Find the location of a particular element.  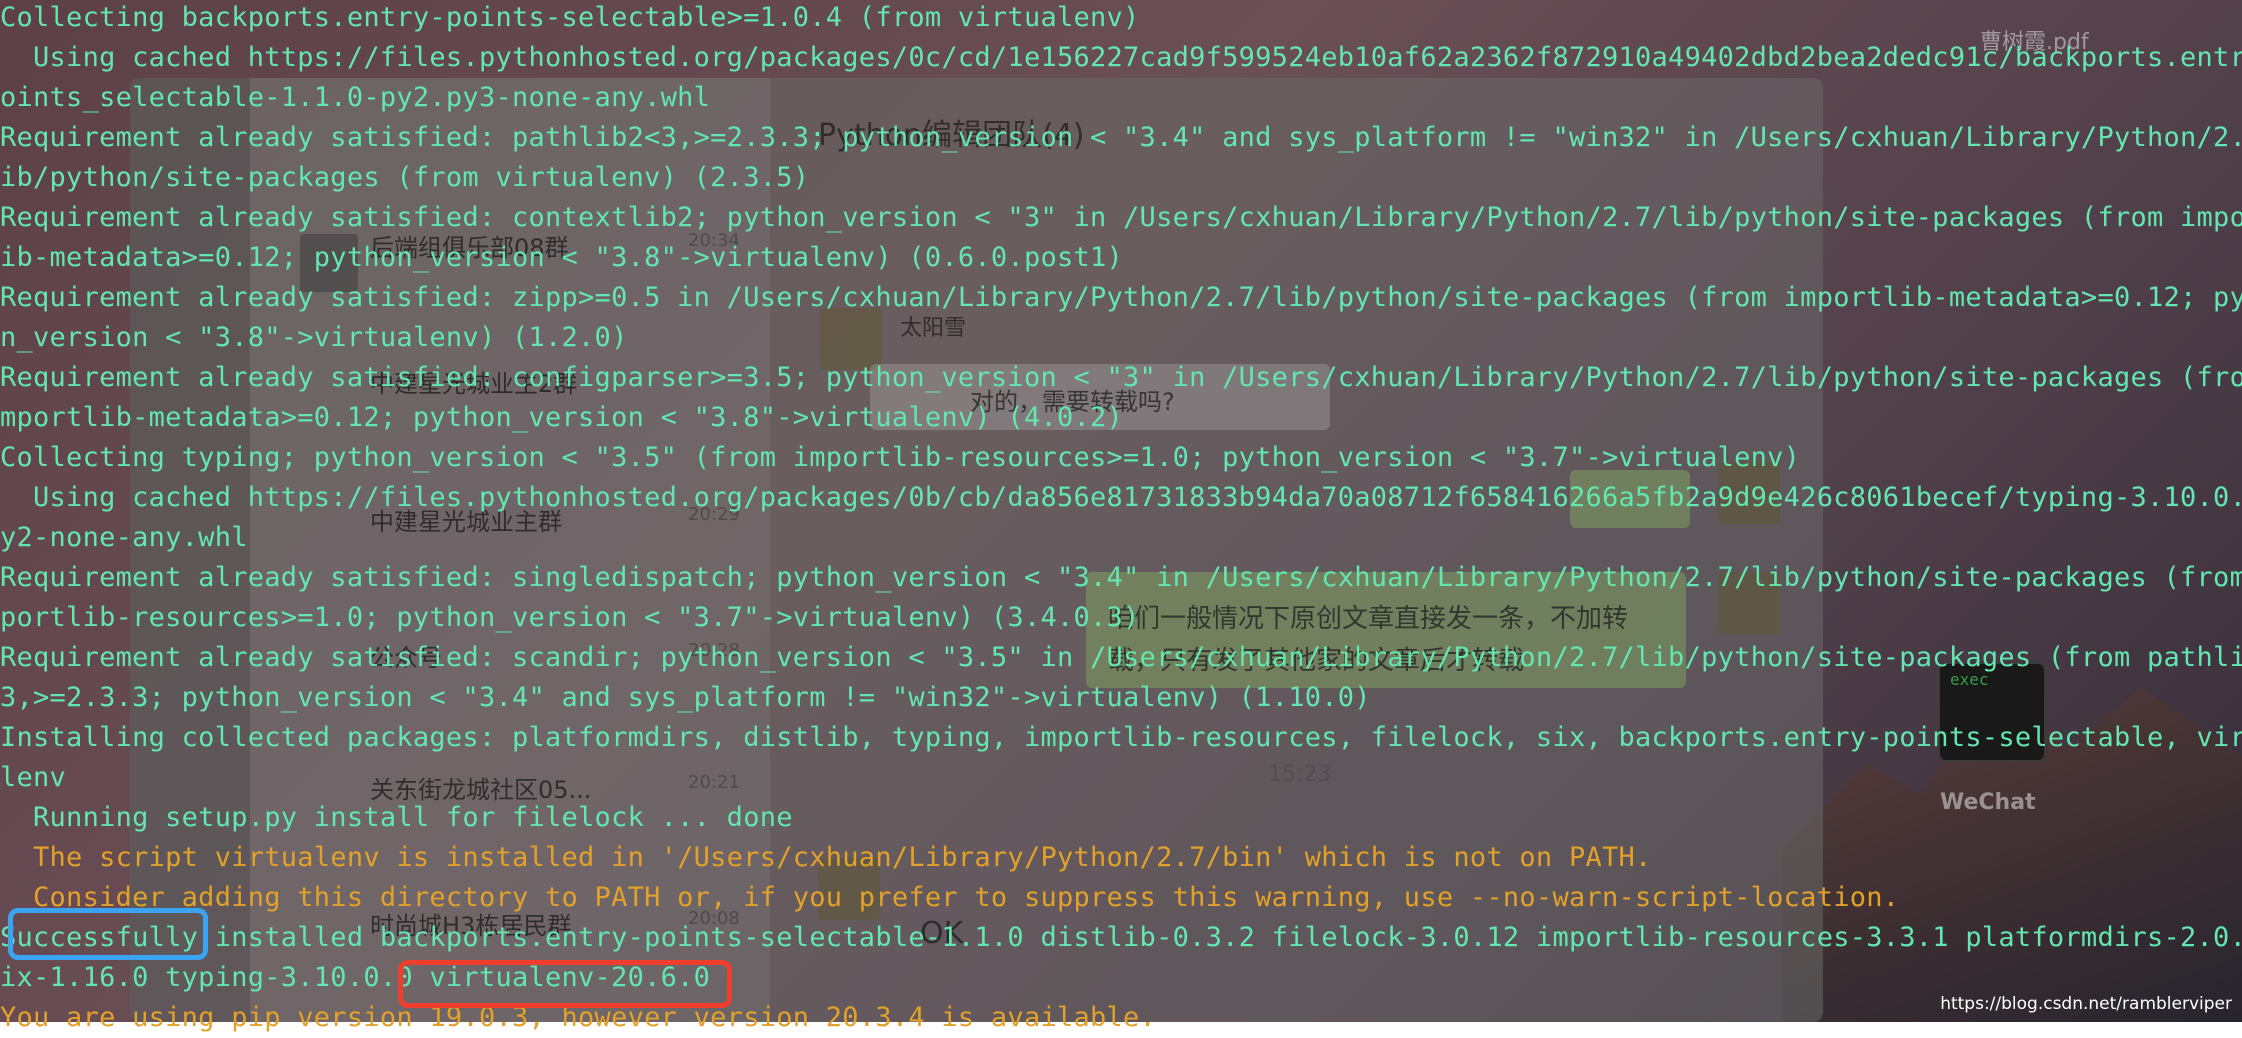

csdn-watermark: https://blog.csdn.net/ramblerviper is located at coordinates (2086, 1004).